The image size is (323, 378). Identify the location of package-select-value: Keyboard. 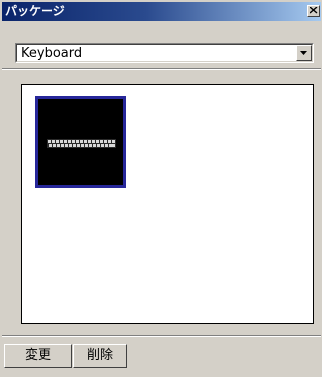
(52, 53).